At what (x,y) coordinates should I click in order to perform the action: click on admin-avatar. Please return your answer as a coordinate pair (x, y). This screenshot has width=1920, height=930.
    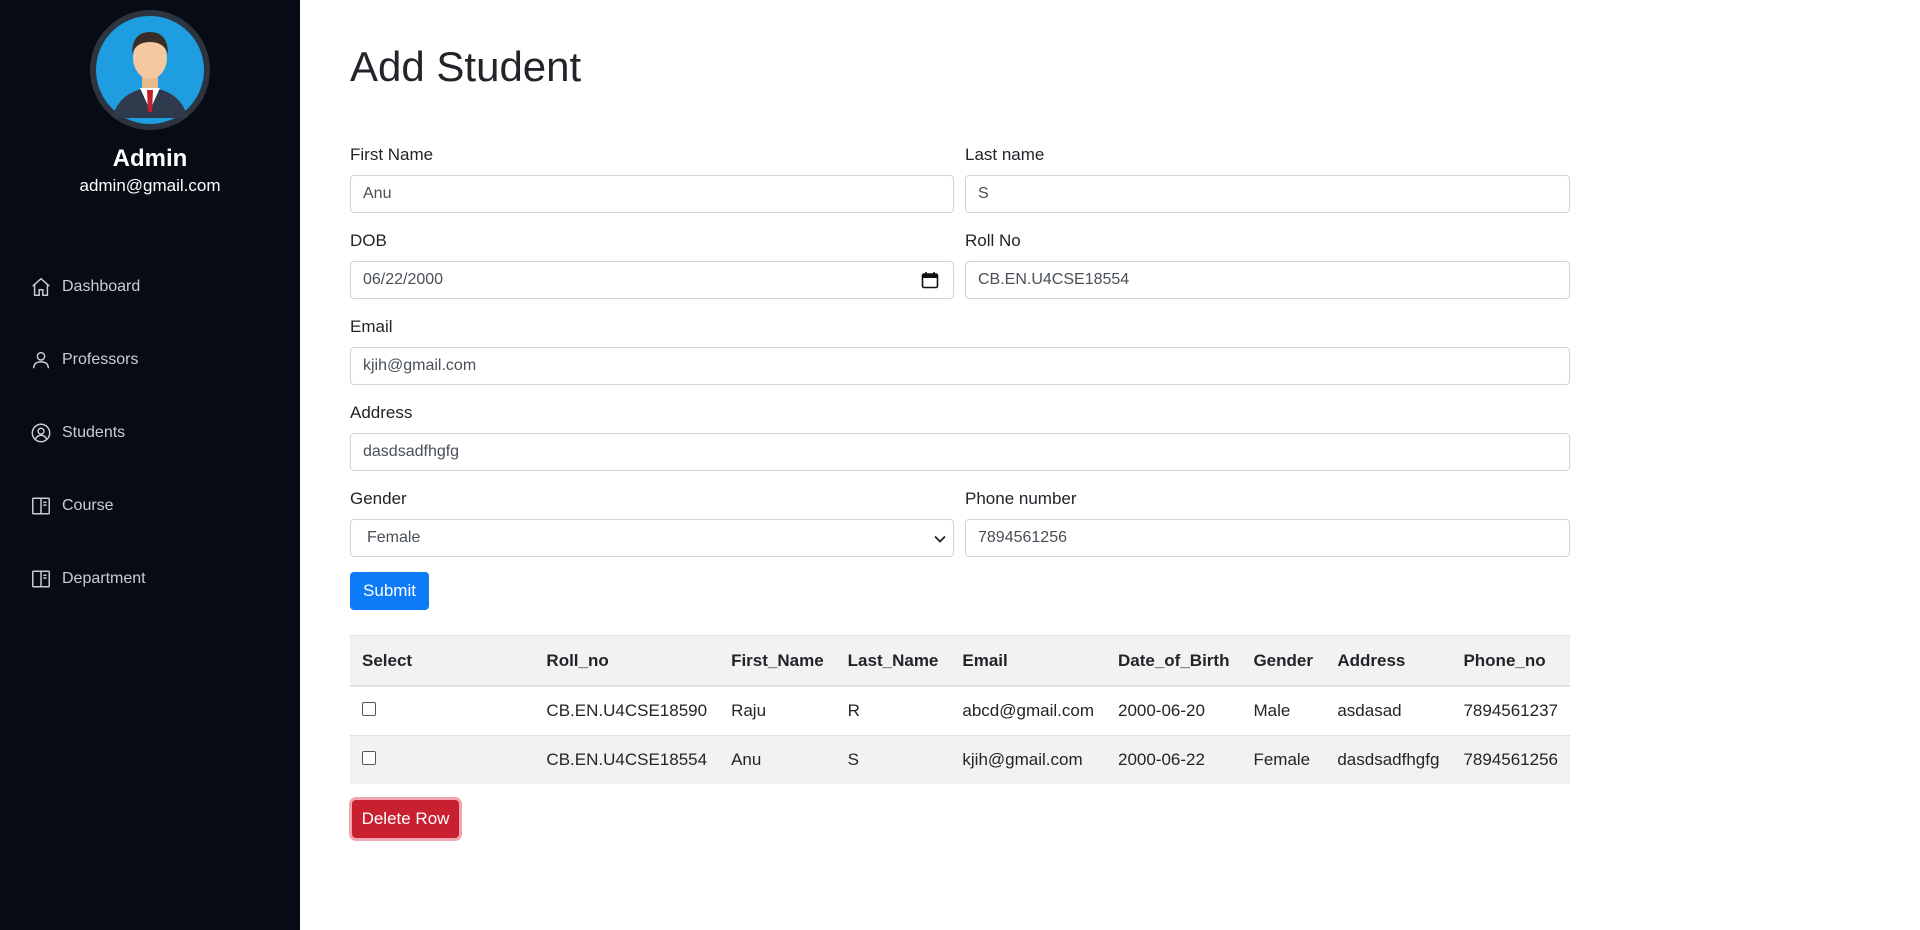
    Looking at the image, I should click on (150, 70).